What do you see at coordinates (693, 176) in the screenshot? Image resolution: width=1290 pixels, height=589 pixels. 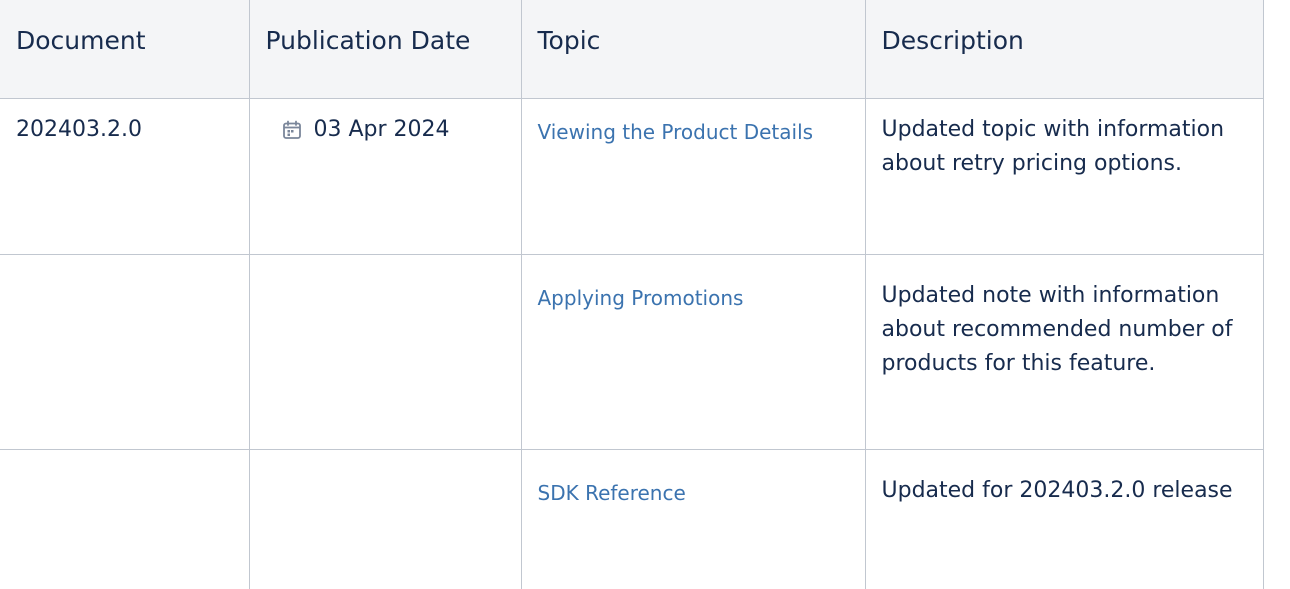 I see `topic-cell: Viewing the Product Details` at bounding box center [693, 176].